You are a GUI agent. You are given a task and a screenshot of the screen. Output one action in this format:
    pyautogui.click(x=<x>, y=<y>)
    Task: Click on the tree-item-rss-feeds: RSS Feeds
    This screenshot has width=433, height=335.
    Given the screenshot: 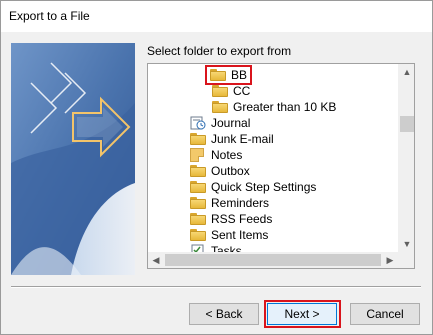 What is the action you would take?
    pyautogui.click(x=231, y=219)
    